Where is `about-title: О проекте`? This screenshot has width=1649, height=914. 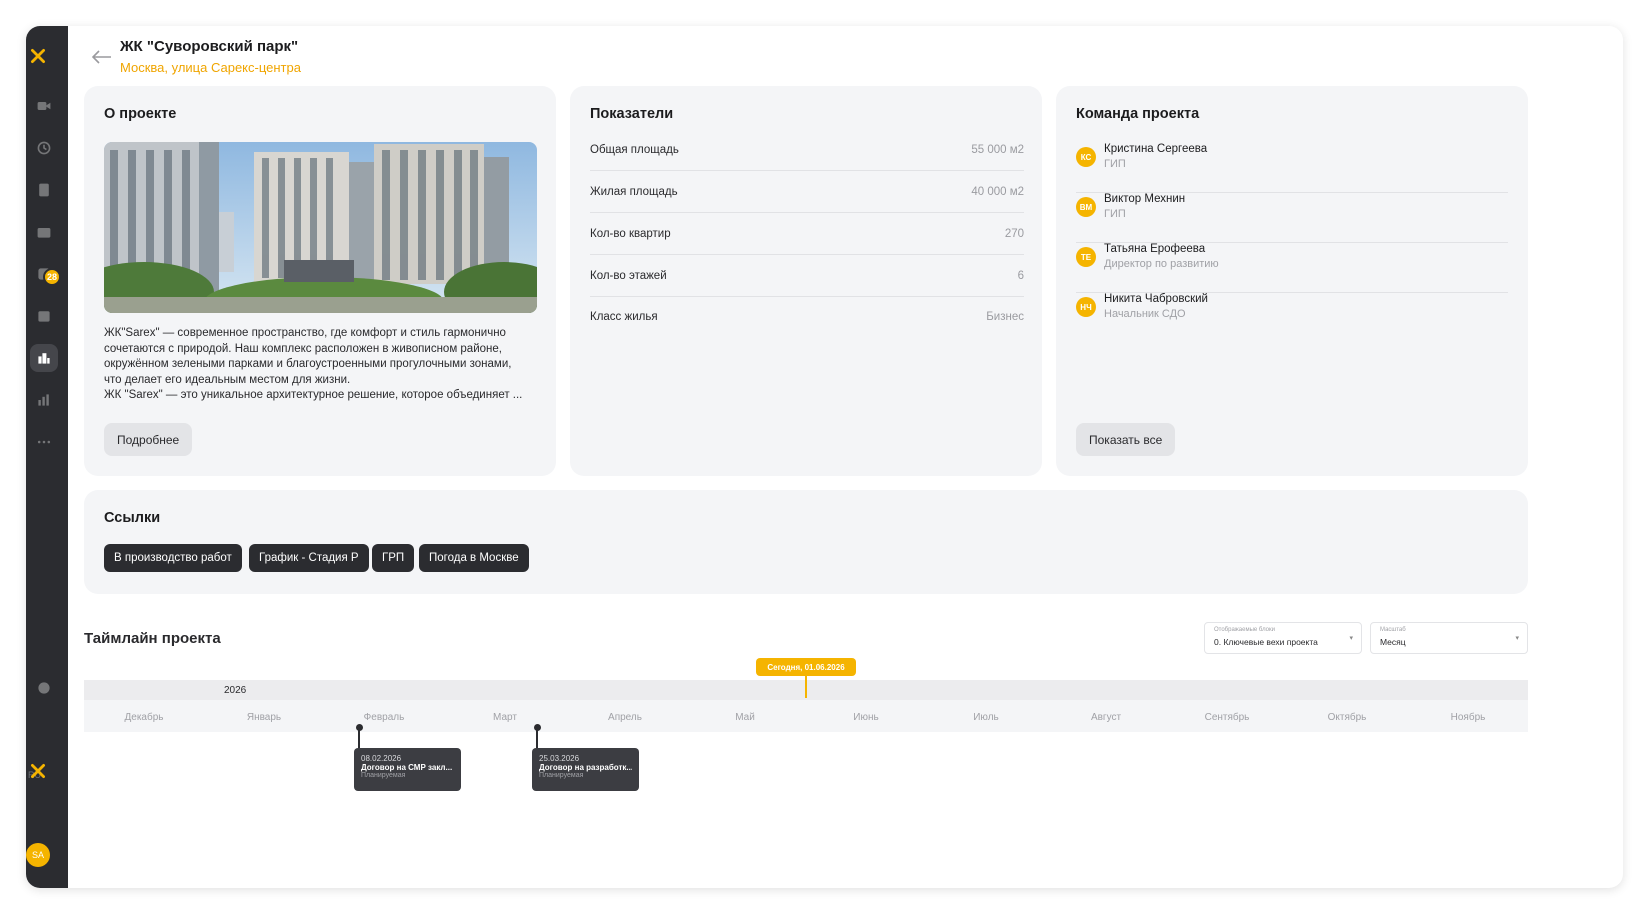
about-title: О проекте is located at coordinates (140, 114).